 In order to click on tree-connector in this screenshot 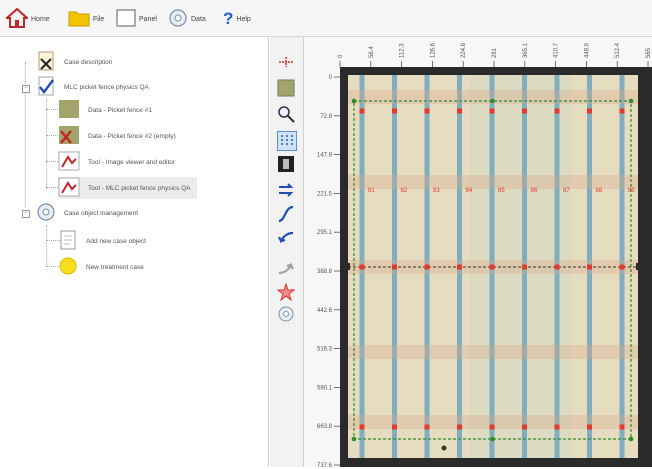, I will do `click(46, 144)`.